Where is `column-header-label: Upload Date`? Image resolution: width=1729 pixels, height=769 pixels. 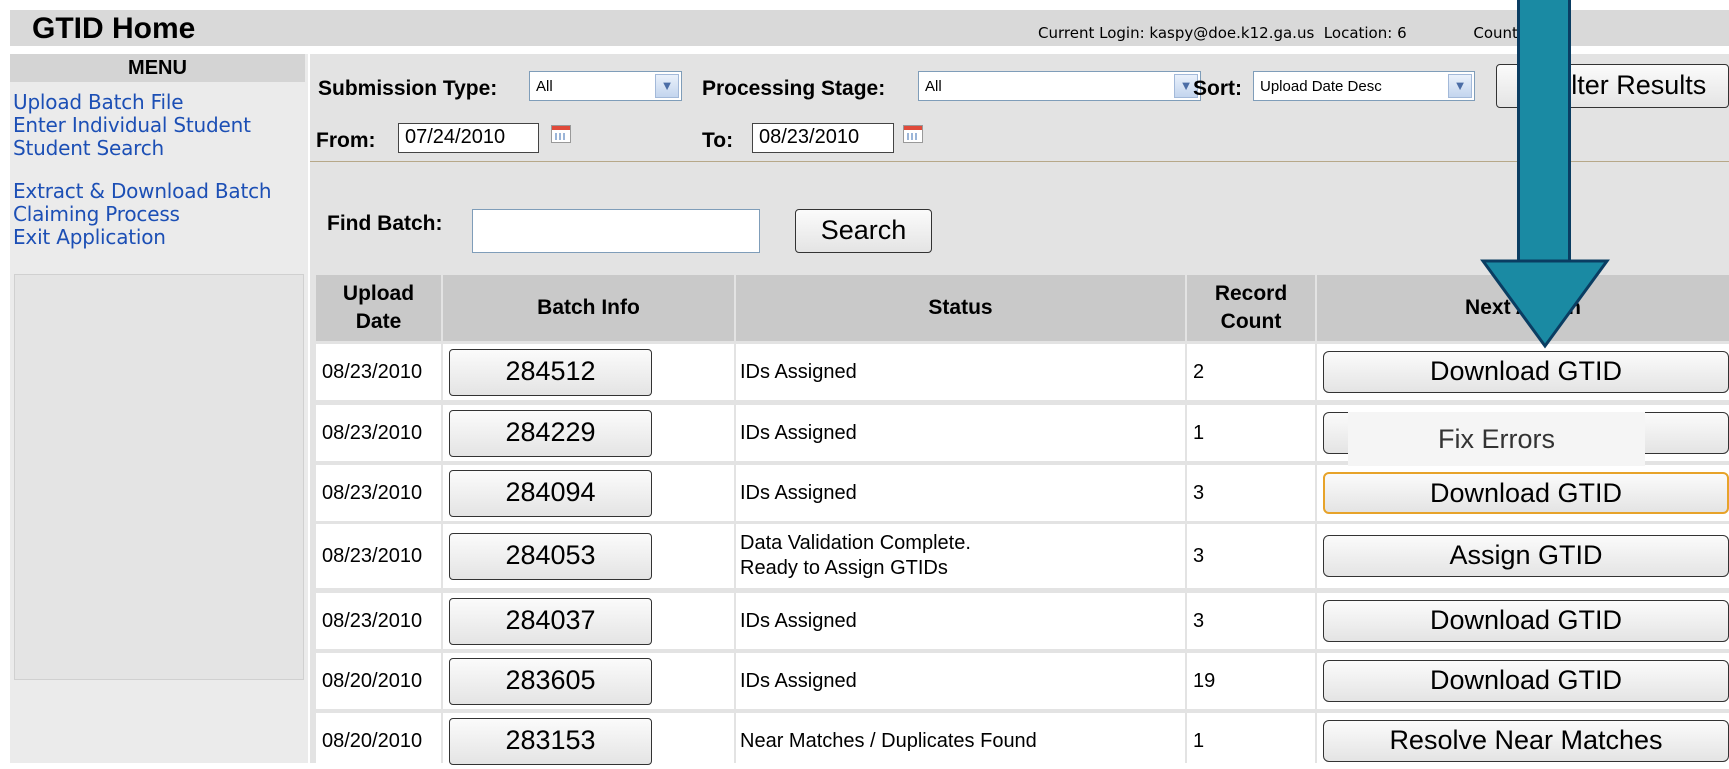 column-header-label: Upload Date is located at coordinates (378, 307).